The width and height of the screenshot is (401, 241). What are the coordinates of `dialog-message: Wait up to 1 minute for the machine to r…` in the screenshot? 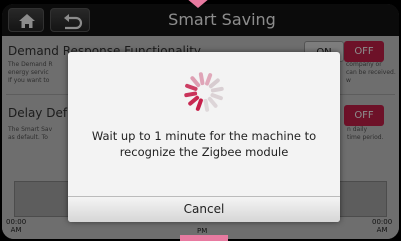 It's located at (204, 144).